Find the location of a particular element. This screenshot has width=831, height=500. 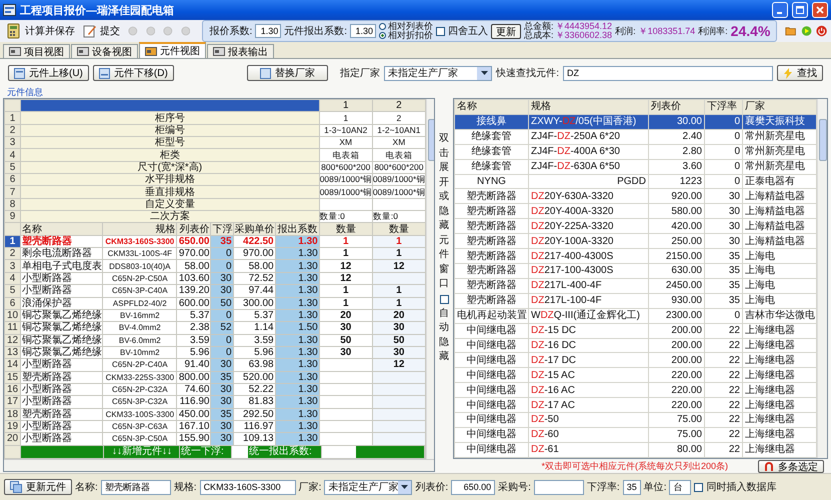

table-row: 2 剩余电流断路器 CKM33L-100S-4F 970.00 0 970.00 1.30 1 1 is located at coordinates (215, 254).